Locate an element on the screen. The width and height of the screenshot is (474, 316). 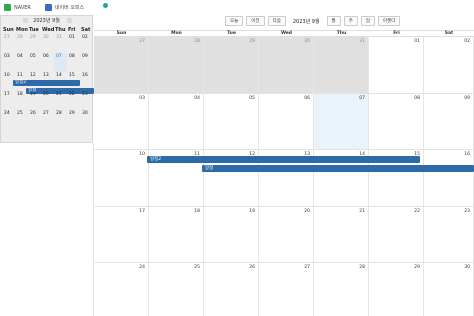
day-cell: 04 is located at coordinates (176, 121).